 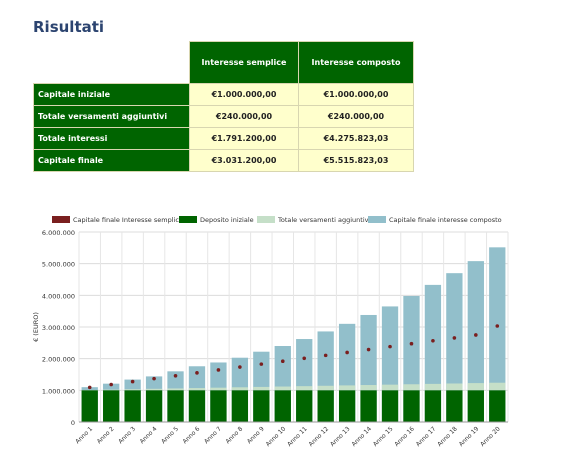 I want to click on x-tick-label: Anno 19, so click(x=469, y=436).